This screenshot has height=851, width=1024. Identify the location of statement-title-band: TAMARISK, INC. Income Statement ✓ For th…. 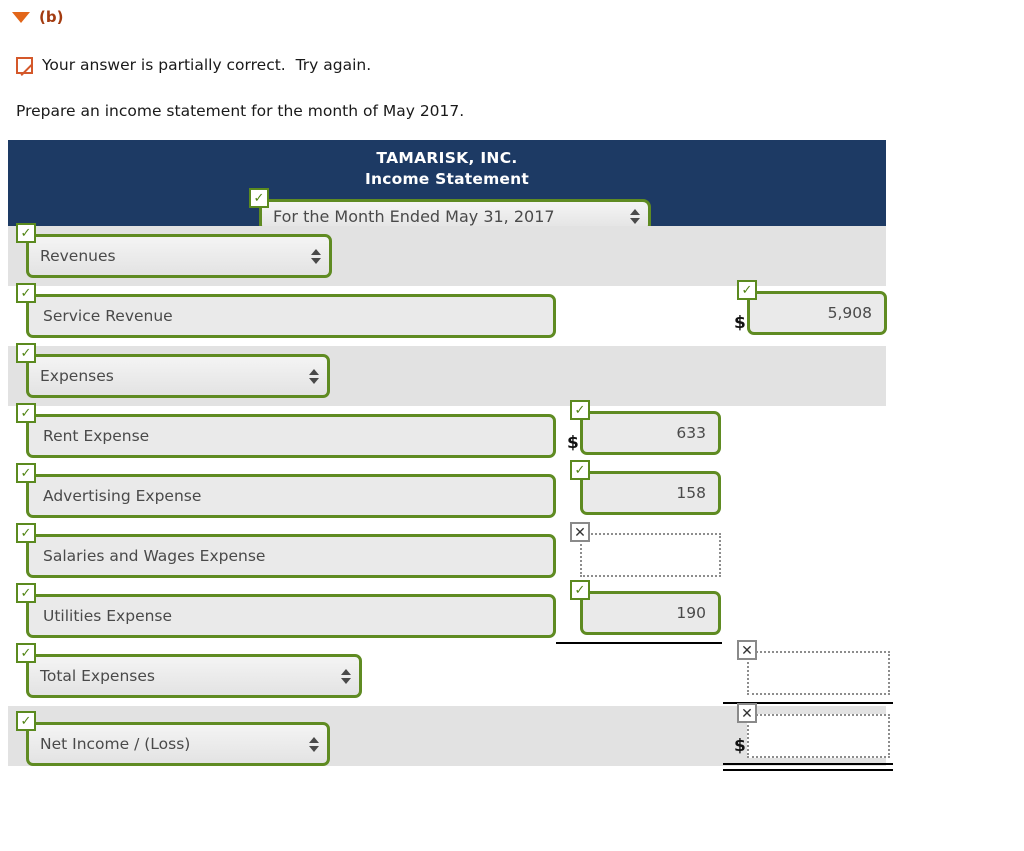
(447, 186).